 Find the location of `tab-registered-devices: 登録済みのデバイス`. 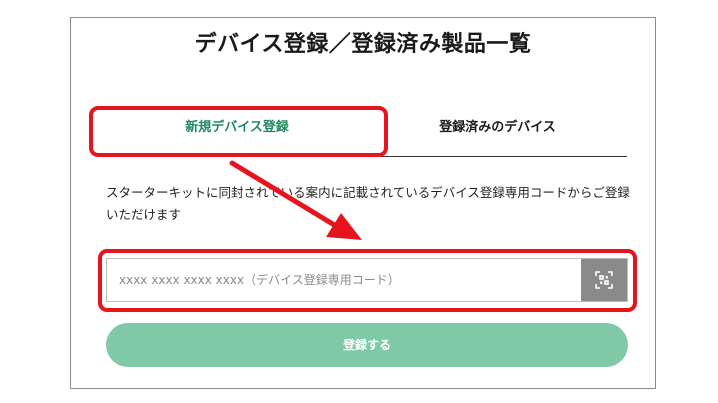

tab-registered-devices: 登録済みのデバイス is located at coordinates (497, 130).